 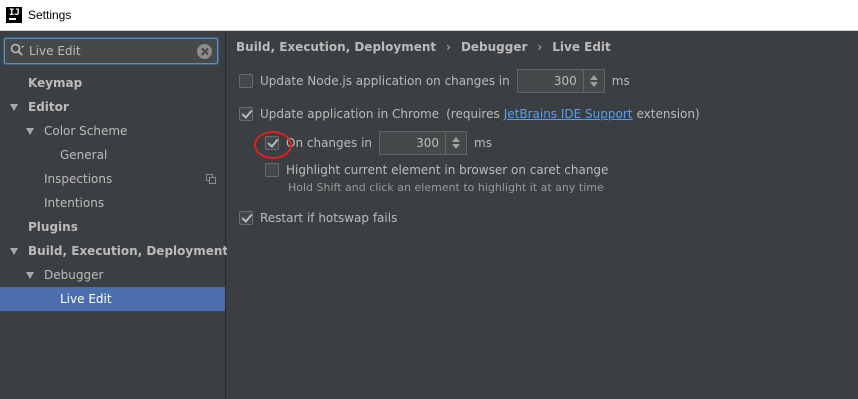 What do you see at coordinates (112, 275) in the screenshot?
I see `sidebar-item-debugger: Debugger` at bounding box center [112, 275].